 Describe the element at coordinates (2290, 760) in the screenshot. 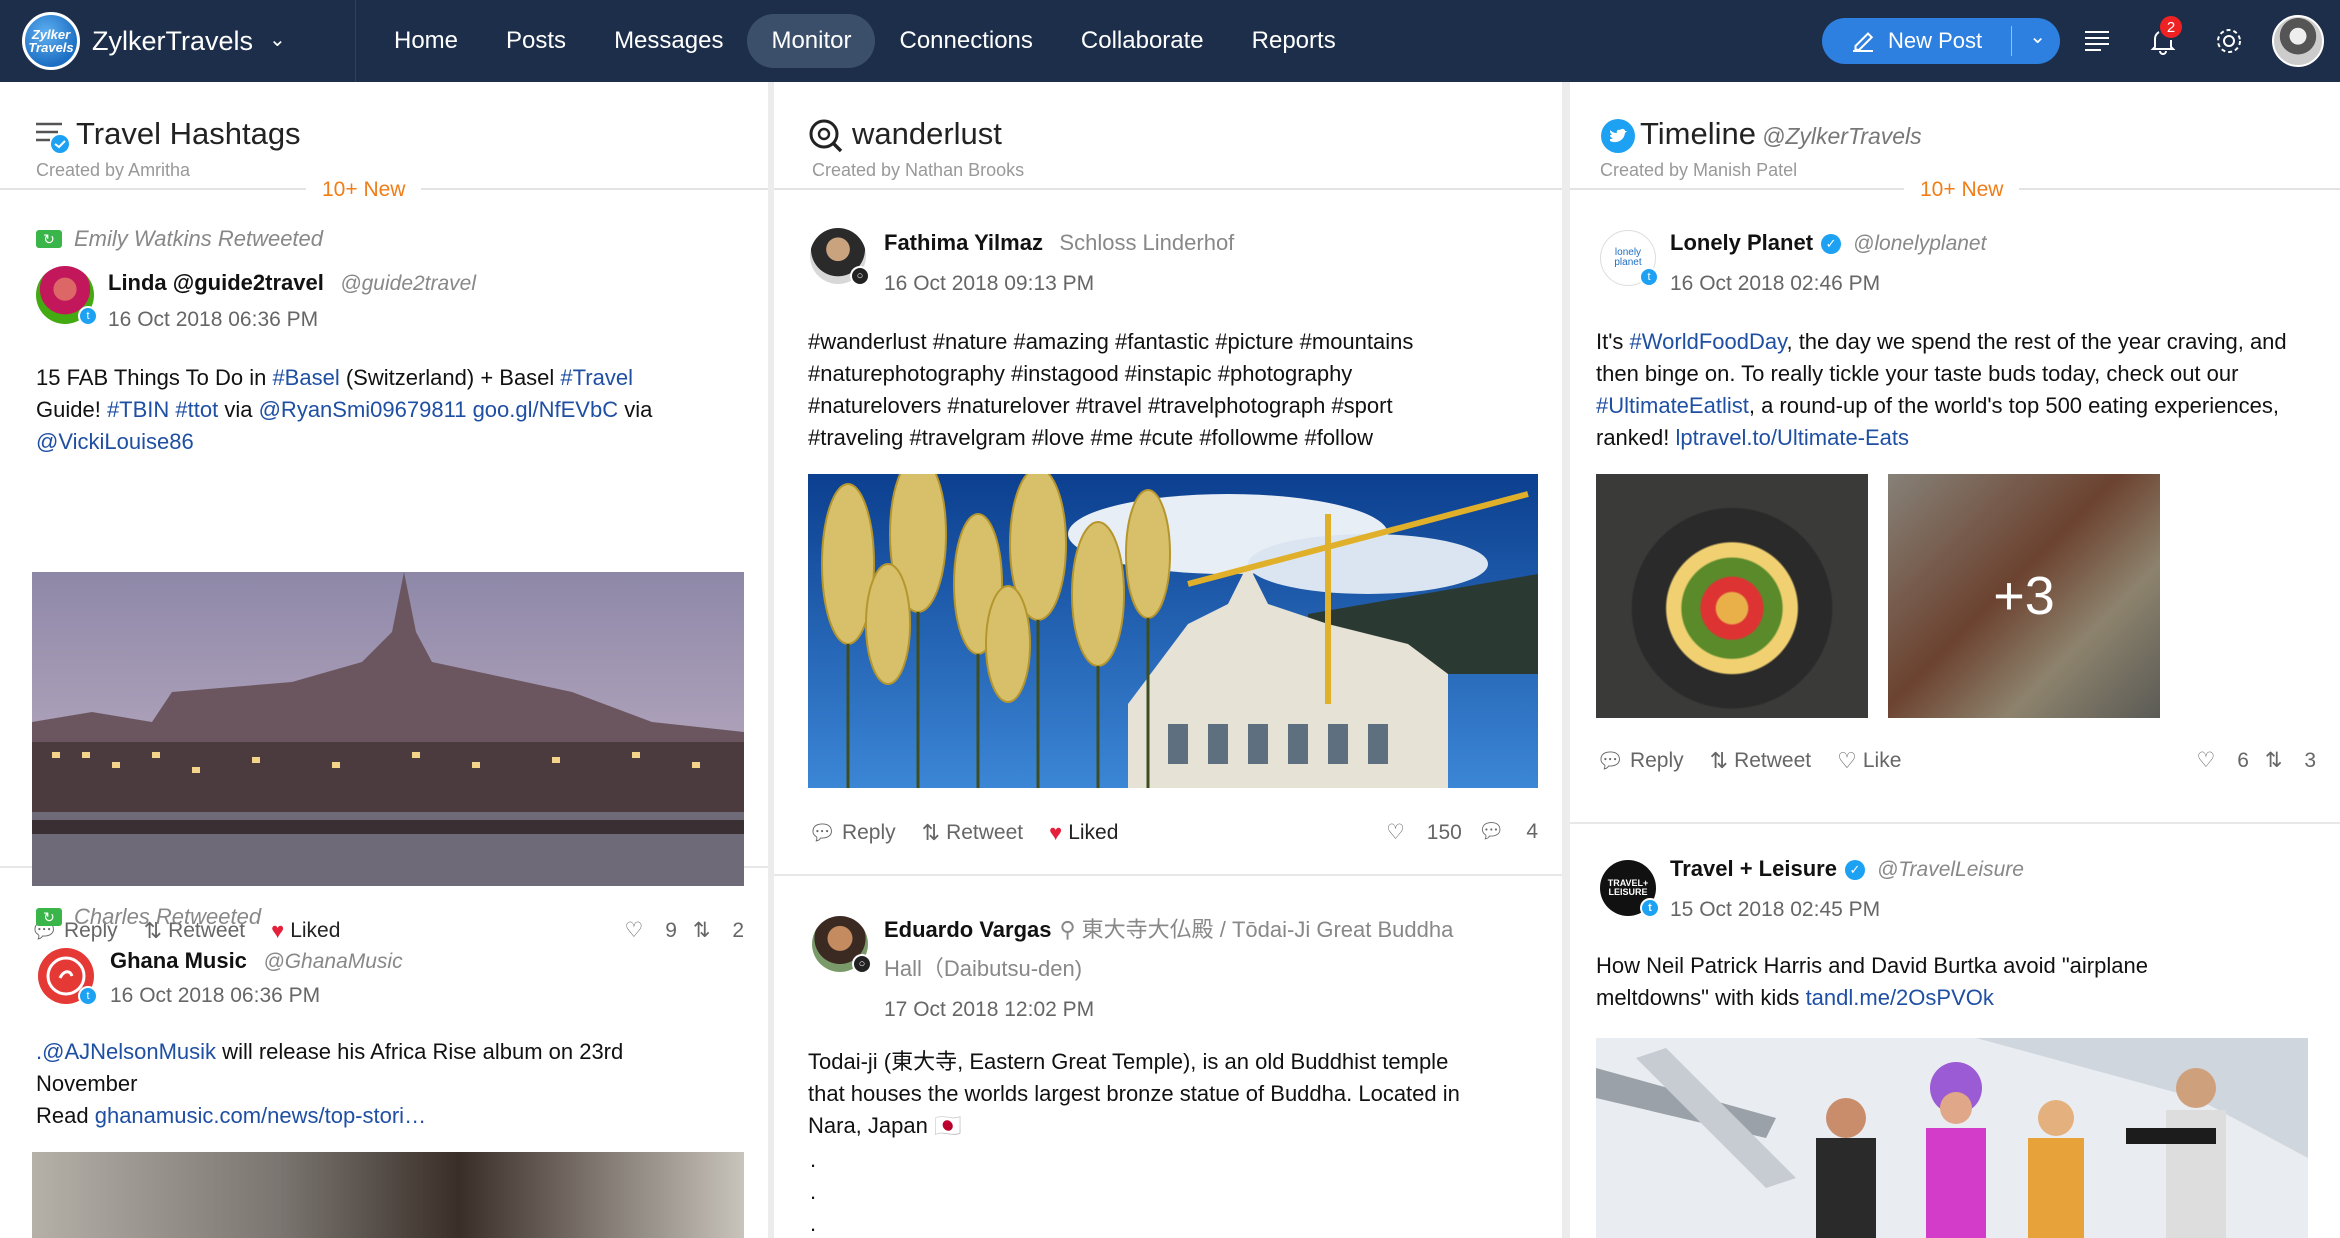

I see `retweet-count: ⇅ 3` at that location.